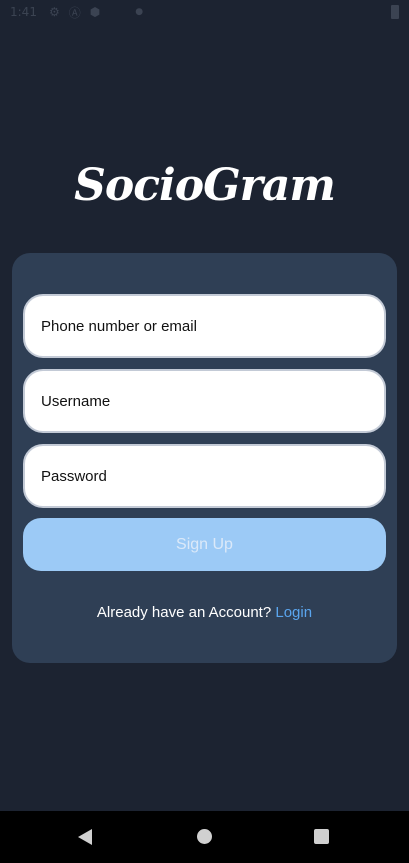 The image size is (409, 863). What do you see at coordinates (205, 185) in the screenshot?
I see `app-logo: SocioGram` at bounding box center [205, 185].